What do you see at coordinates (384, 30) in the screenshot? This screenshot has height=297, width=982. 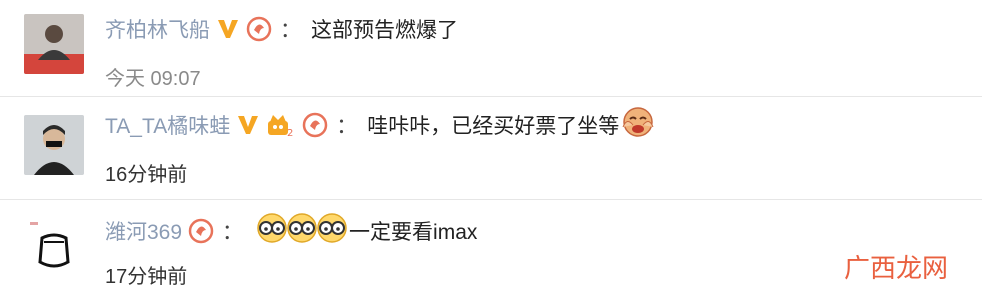 I see `comment-text: 这部预告燃爆了` at bounding box center [384, 30].